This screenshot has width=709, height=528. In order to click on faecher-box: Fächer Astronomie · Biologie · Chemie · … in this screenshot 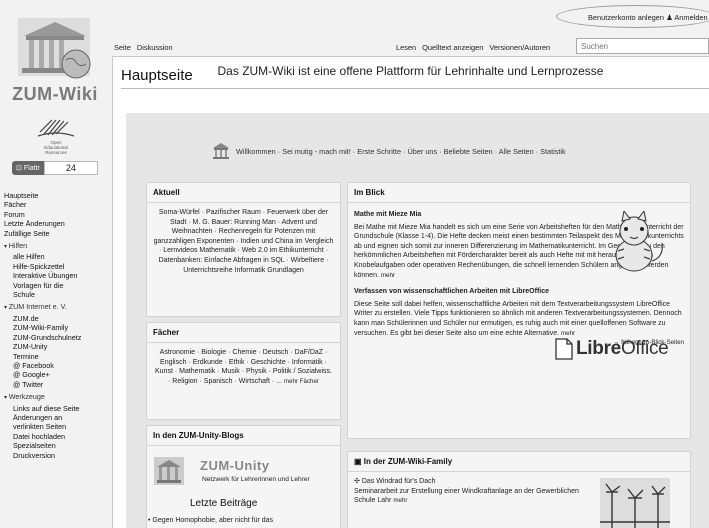, I will do `click(243, 371)`.